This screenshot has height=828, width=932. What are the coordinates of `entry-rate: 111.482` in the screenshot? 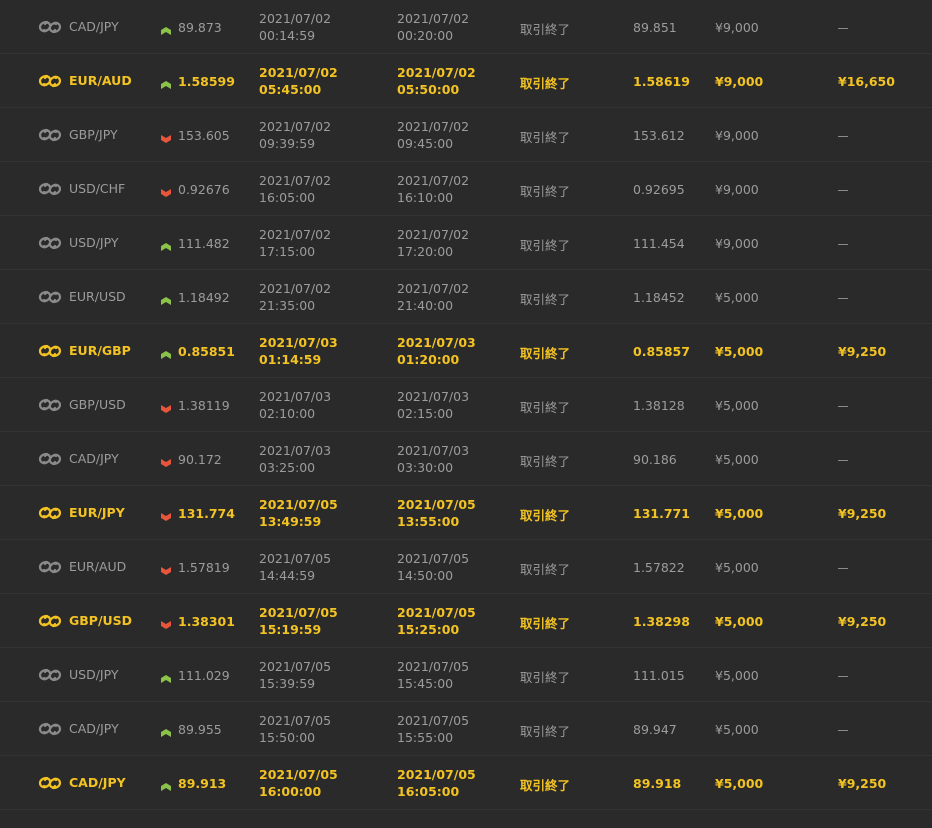 It's located at (204, 243).